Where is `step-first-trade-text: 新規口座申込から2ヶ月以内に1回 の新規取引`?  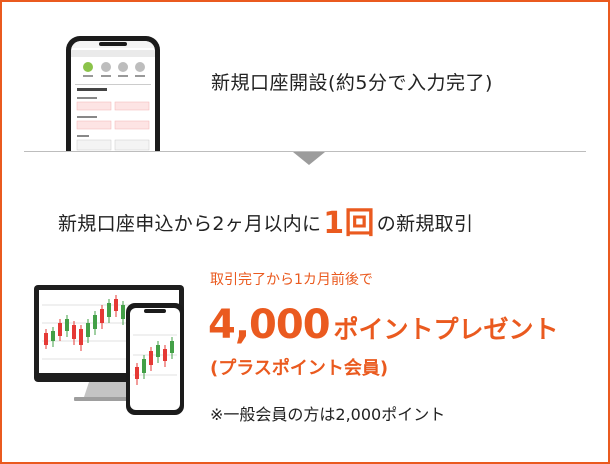 step-first-trade-text: 新規口座申込から2ヶ月以内に1回 の新規取引 is located at coordinates (265, 220).